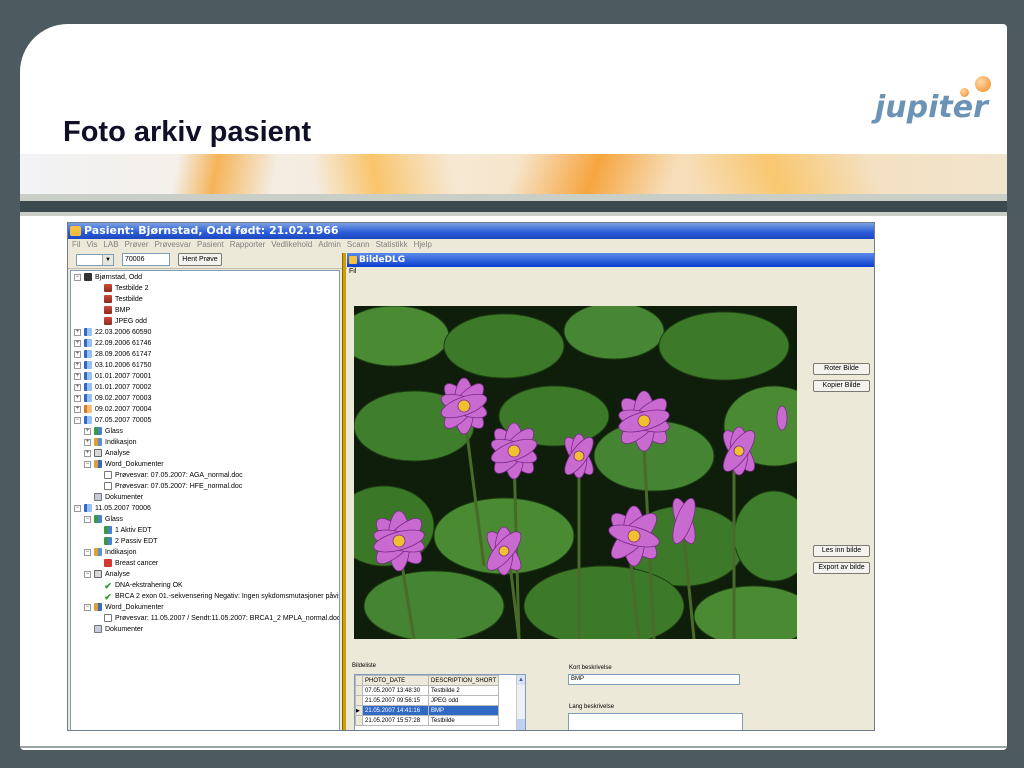 The image size is (1024, 768). Describe the element at coordinates (521, 724) in the screenshot. I see `scroll-thumb` at that location.